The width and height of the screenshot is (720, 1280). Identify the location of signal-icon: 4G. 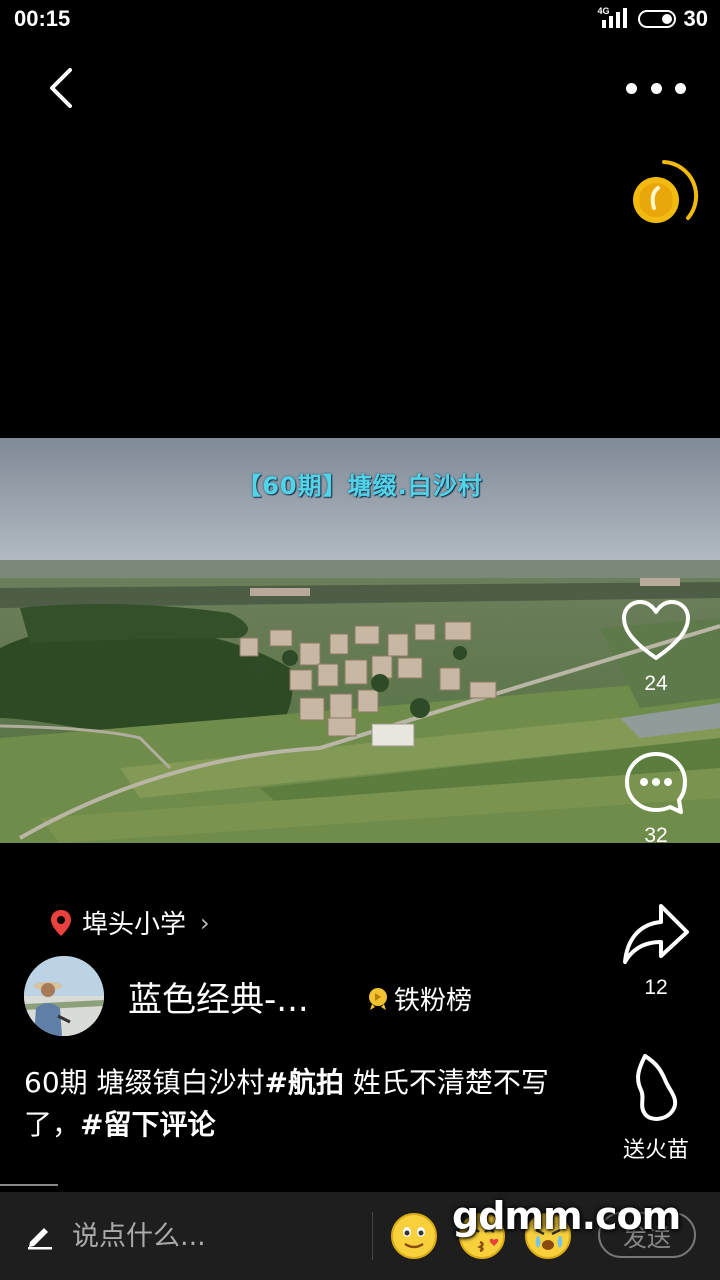
(613, 18).